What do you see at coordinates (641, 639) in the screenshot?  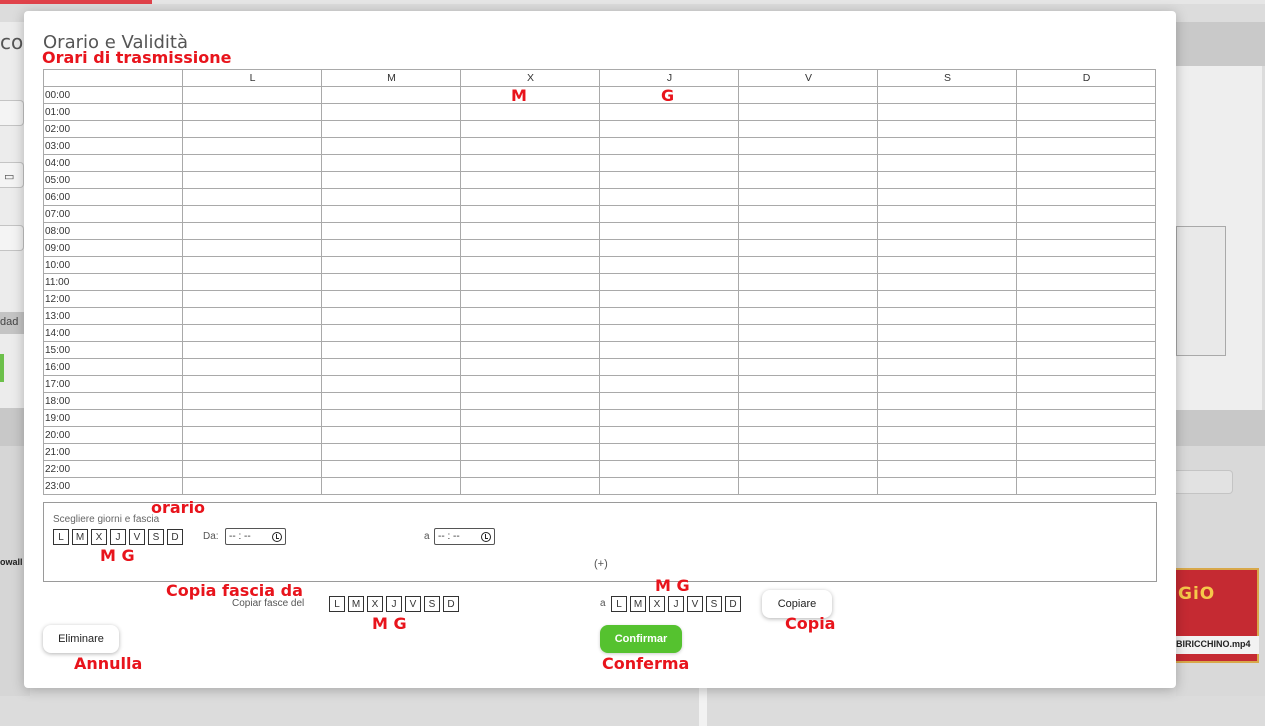 I see `confirm-button: Confirmar` at bounding box center [641, 639].